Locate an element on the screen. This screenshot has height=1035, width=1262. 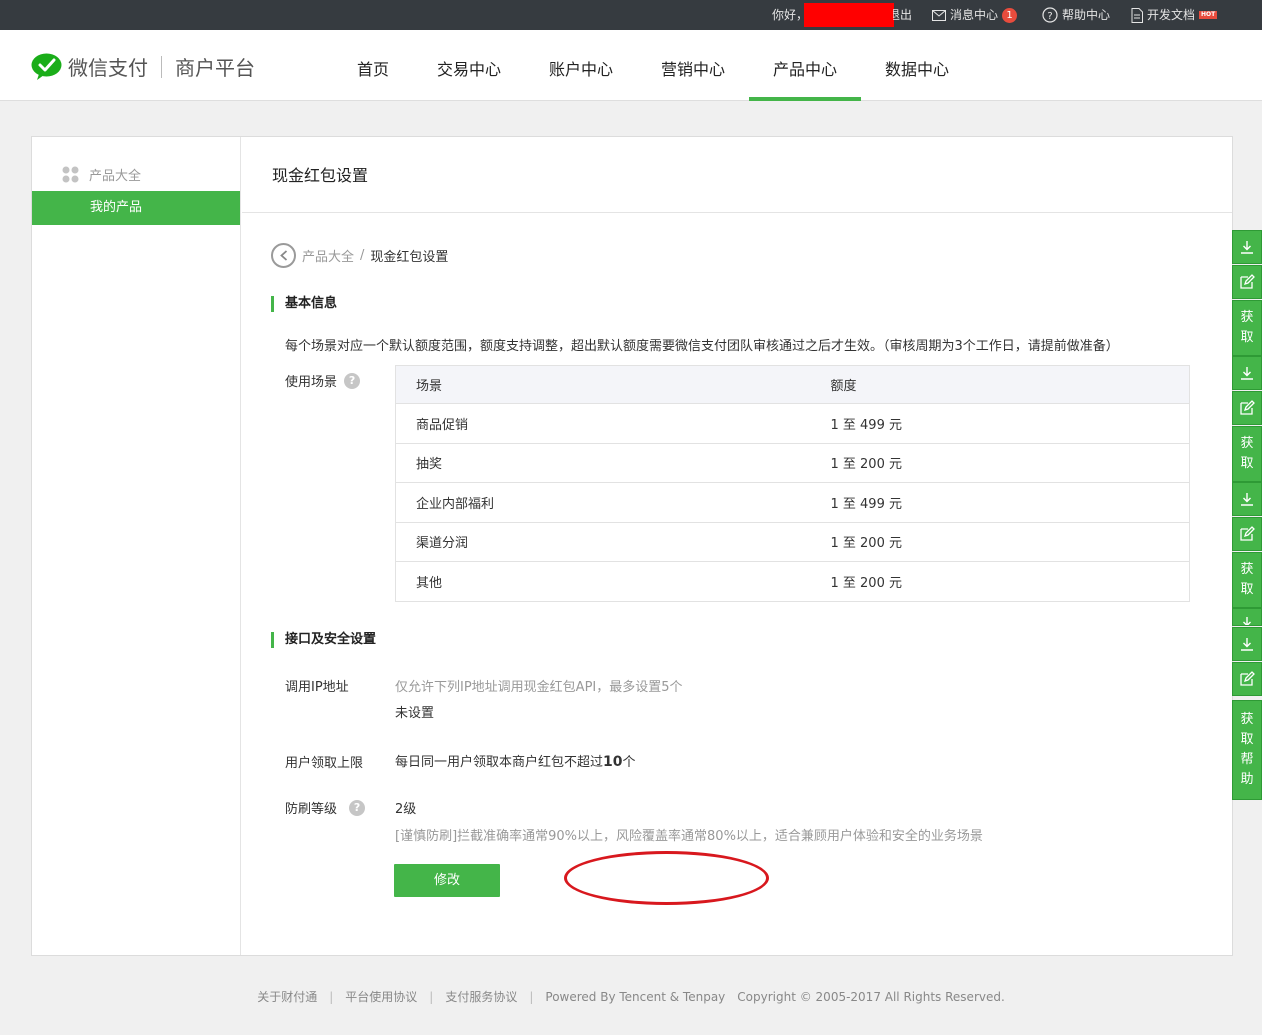
footer-link-about: 关于财付通 is located at coordinates (287, 997).